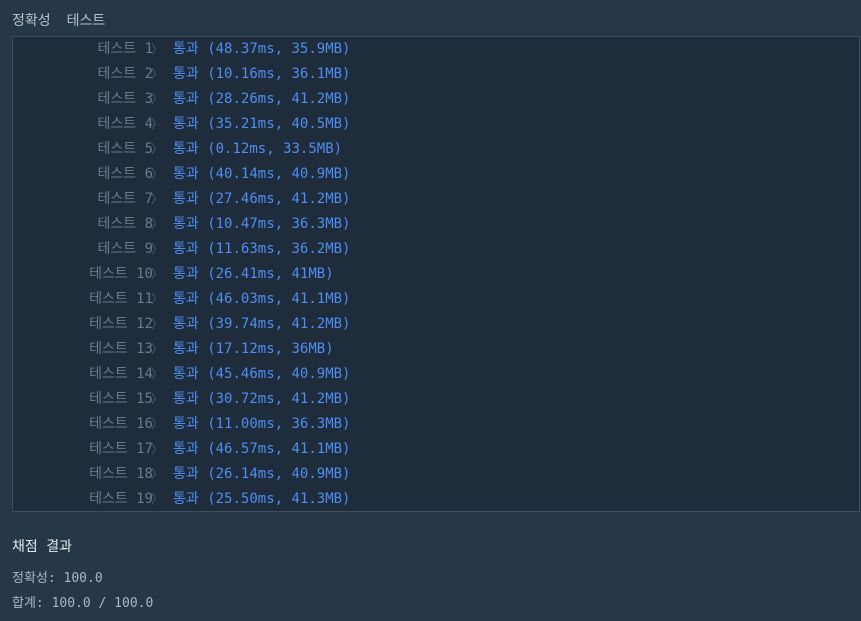 This screenshot has height=621, width=861. I want to click on test-result-row: 테스트 4 〉 통과 (35.21ms, 40.5MB), so click(436, 124).